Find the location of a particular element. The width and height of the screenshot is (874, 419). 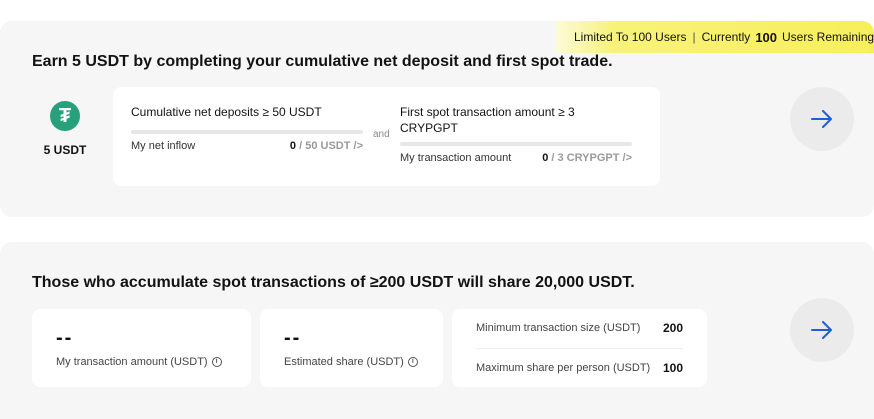

and-connector: and is located at coordinates (381, 134).